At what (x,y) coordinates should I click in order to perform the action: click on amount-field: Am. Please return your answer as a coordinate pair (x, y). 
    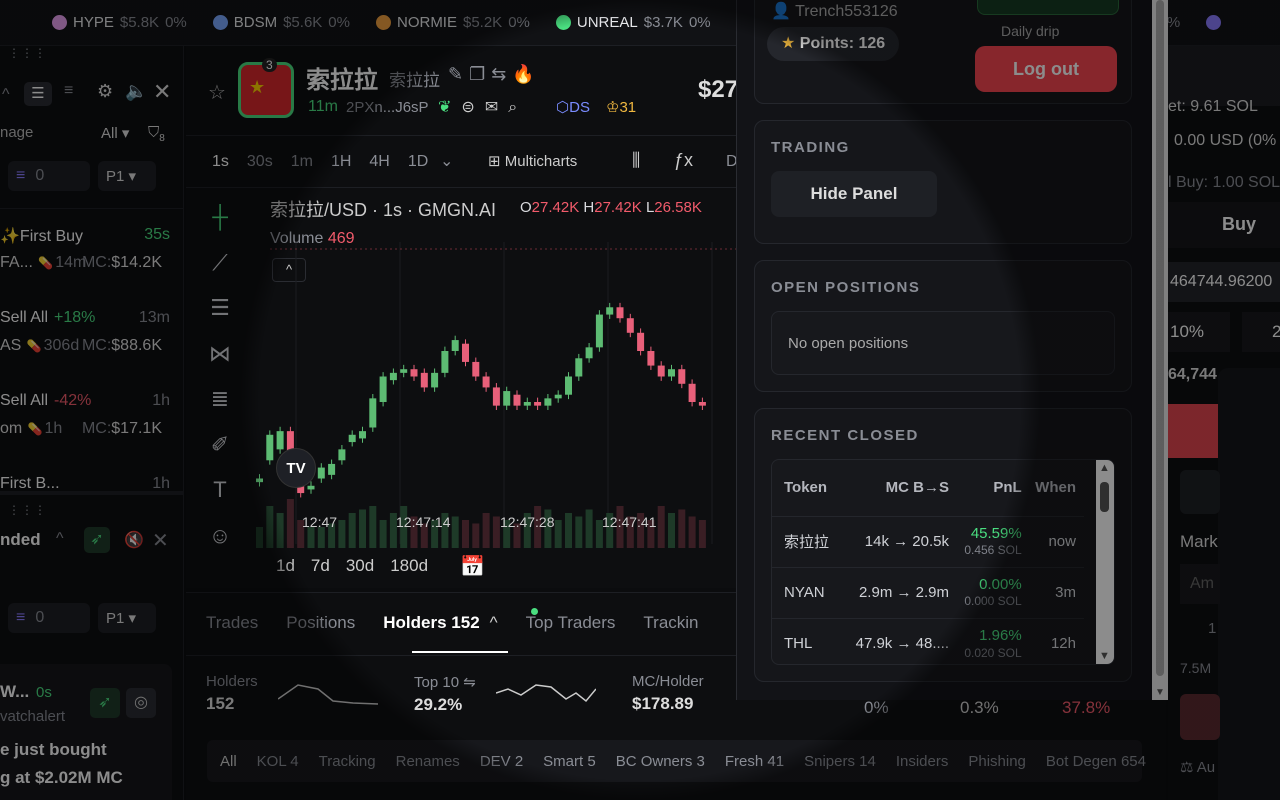
    Looking at the image, I should click on (1200, 584).